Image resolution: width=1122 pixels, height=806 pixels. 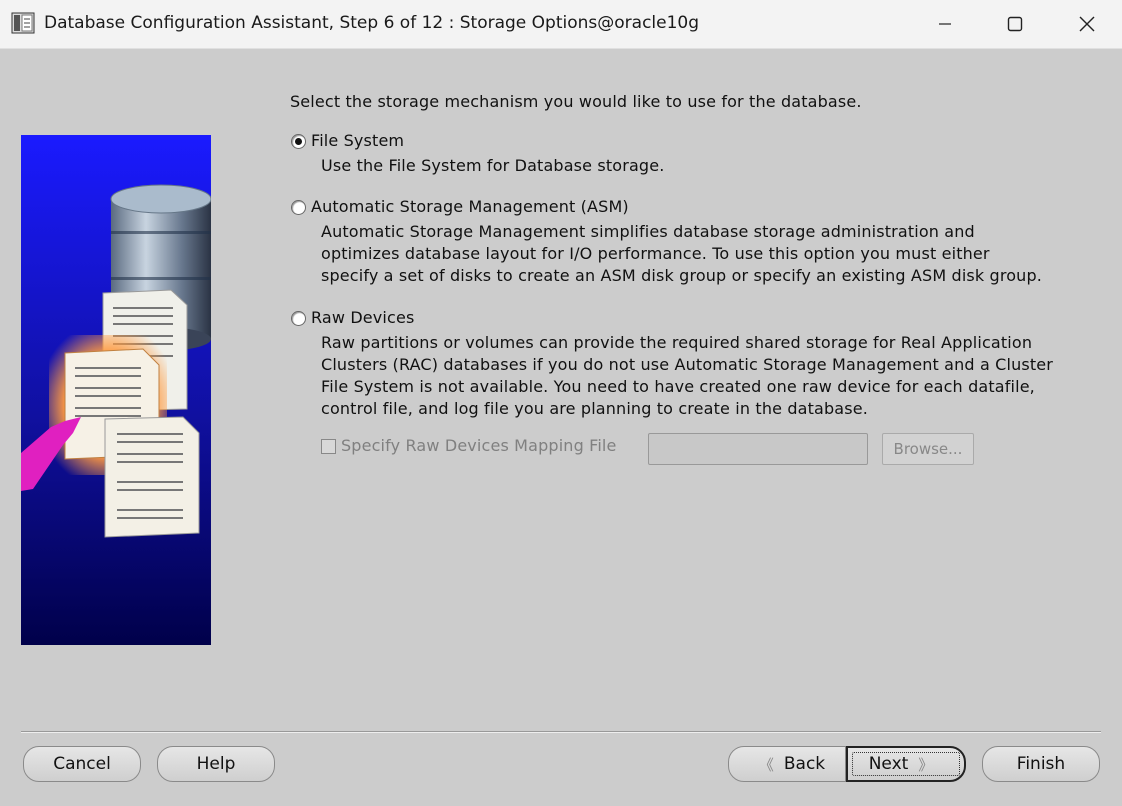 I want to click on finish-button: Finish, so click(x=1041, y=764).